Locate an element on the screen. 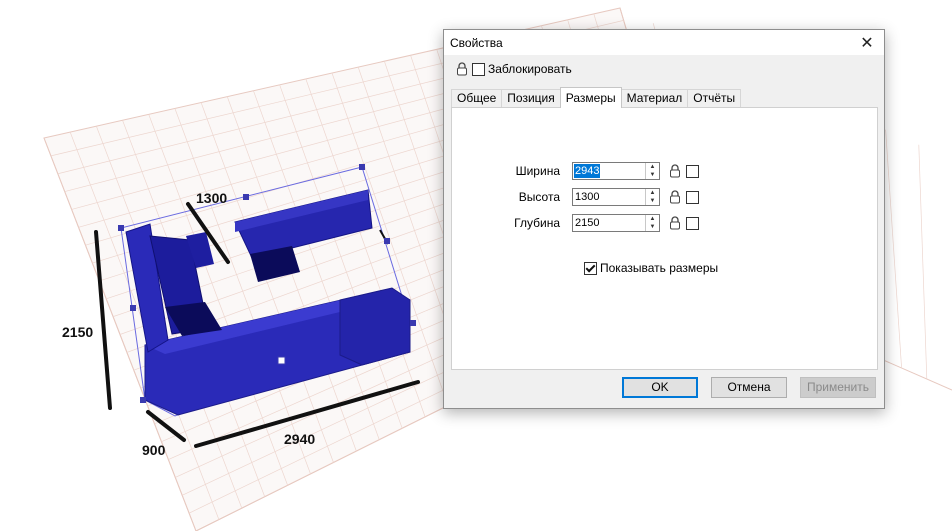 This screenshot has width=952, height=531. width-value: 2943 is located at coordinates (587, 171).